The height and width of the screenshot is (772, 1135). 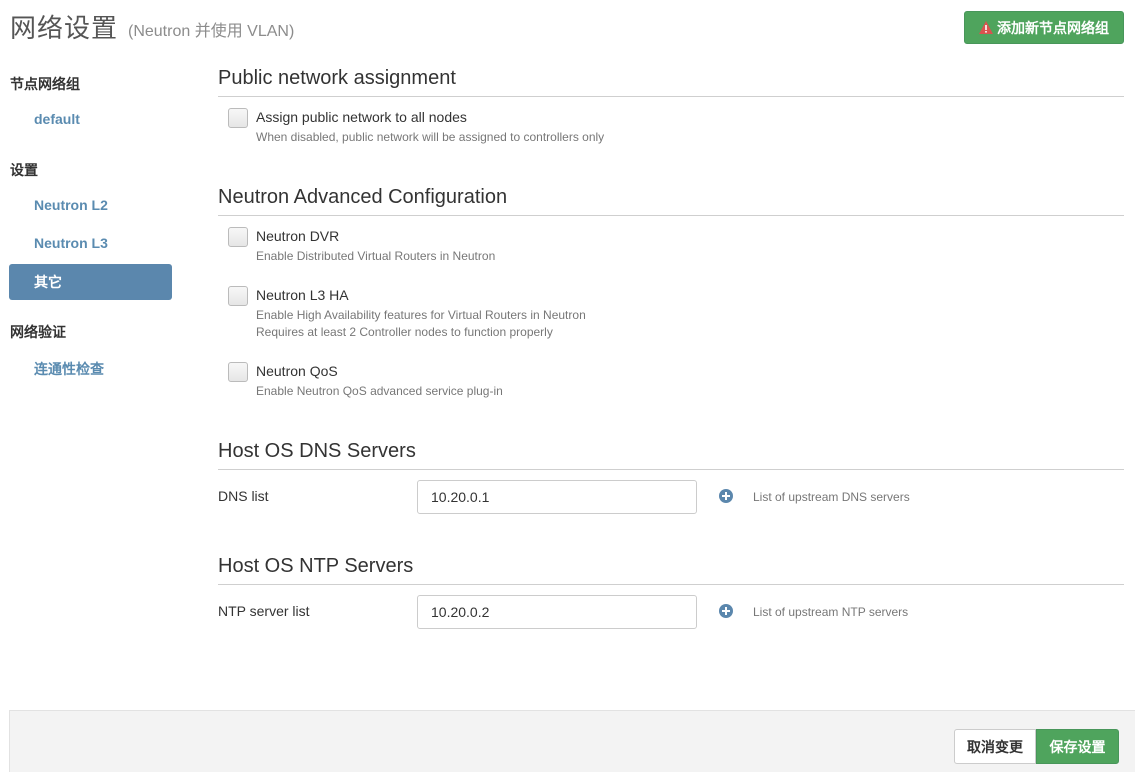 What do you see at coordinates (995, 746) in the screenshot?
I see `cancel-changes-button: 取消变更` at bounding box center [995, 746].